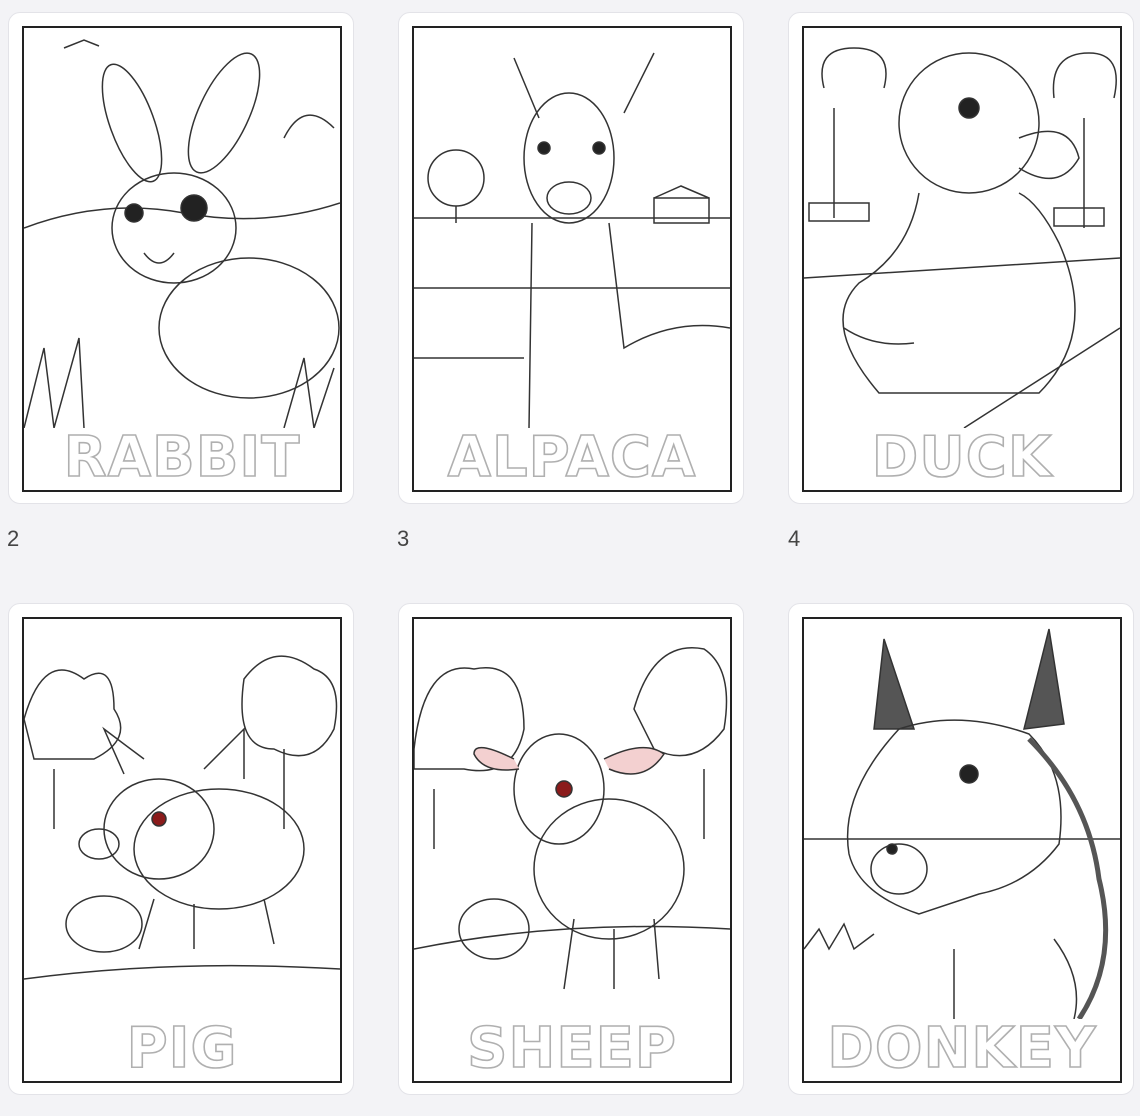  I want to click on coloring-sheet: DUCK, so click(962, 259).